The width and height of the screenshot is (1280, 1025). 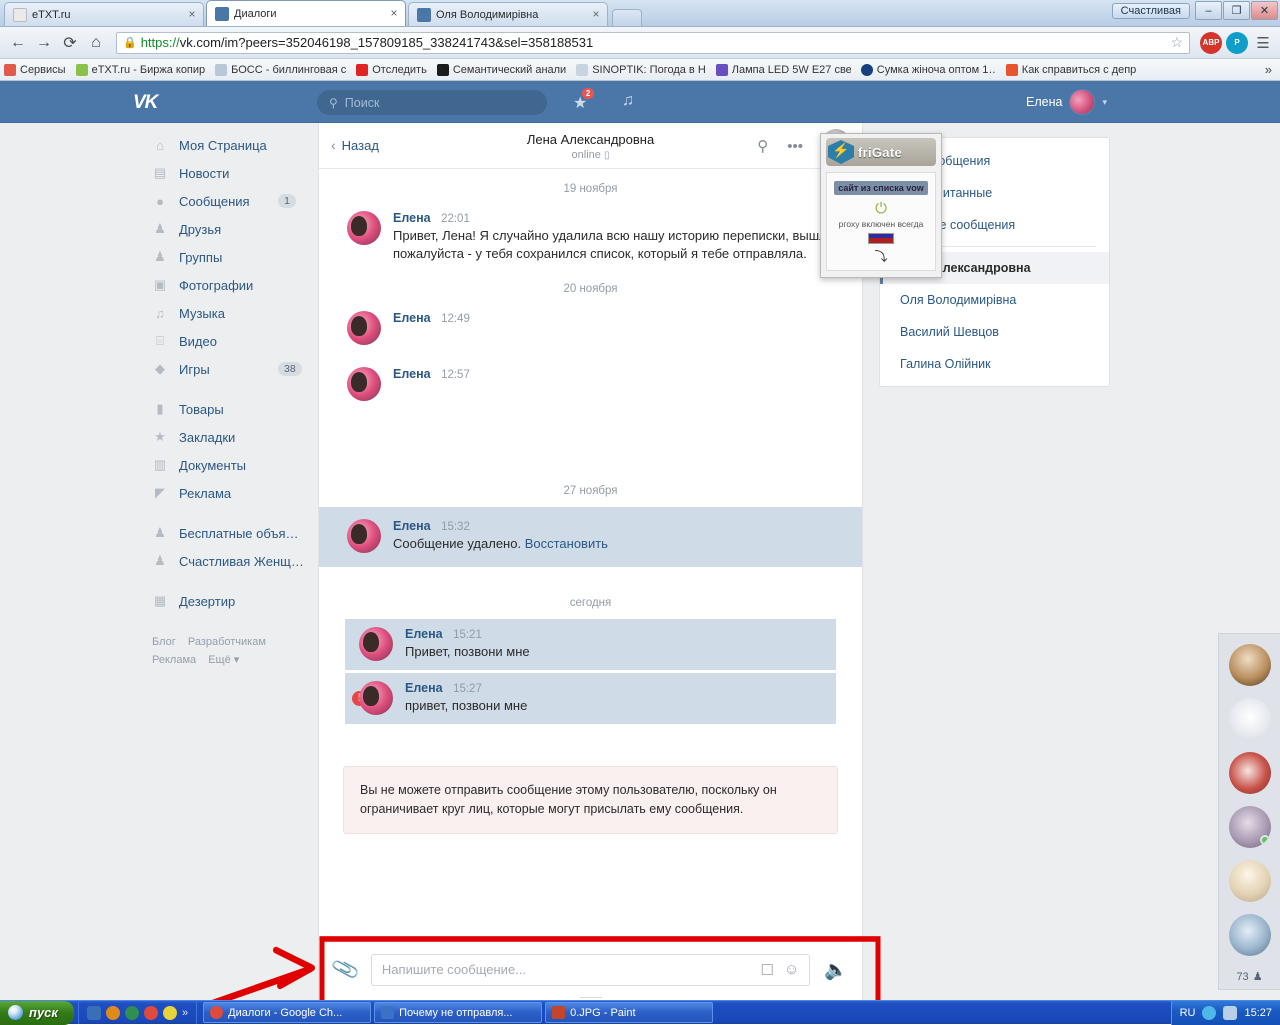 I want to click on conversation-item: Оля Володимирівна, so click(x=994, y=300).